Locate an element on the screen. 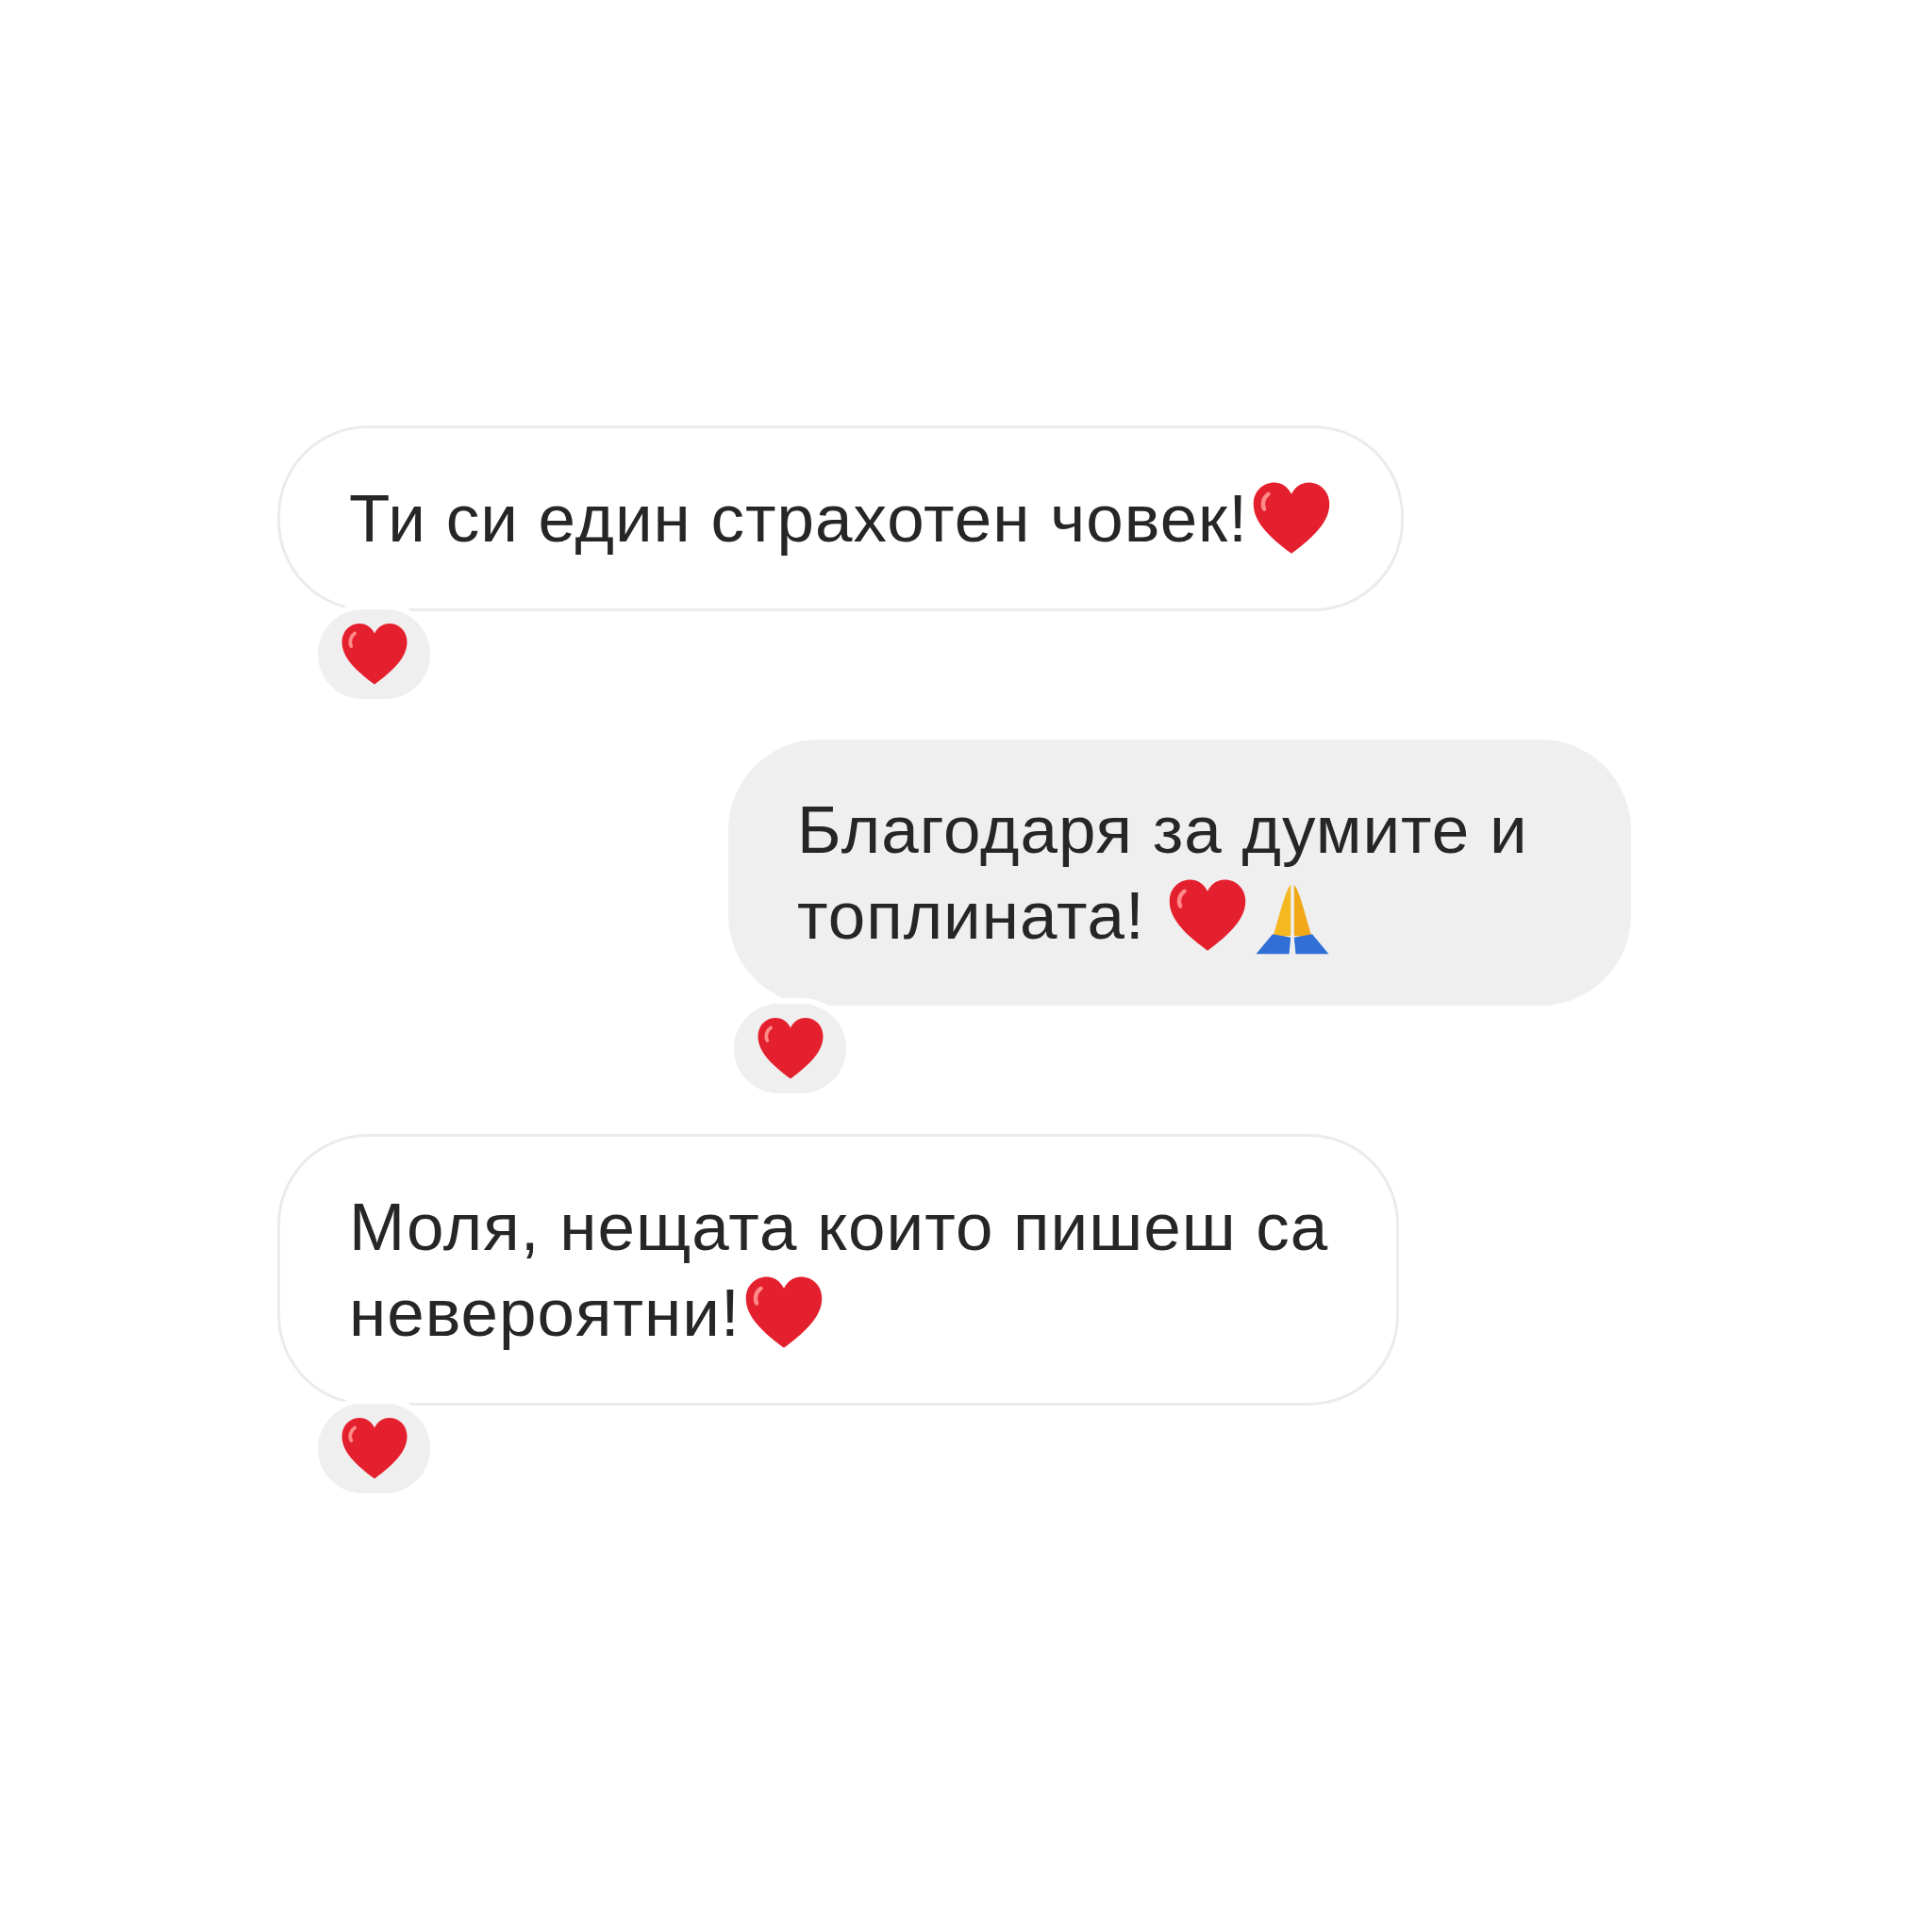  message-text: Моля, нещата които пишеш са is located at coordinates (839, 1228).